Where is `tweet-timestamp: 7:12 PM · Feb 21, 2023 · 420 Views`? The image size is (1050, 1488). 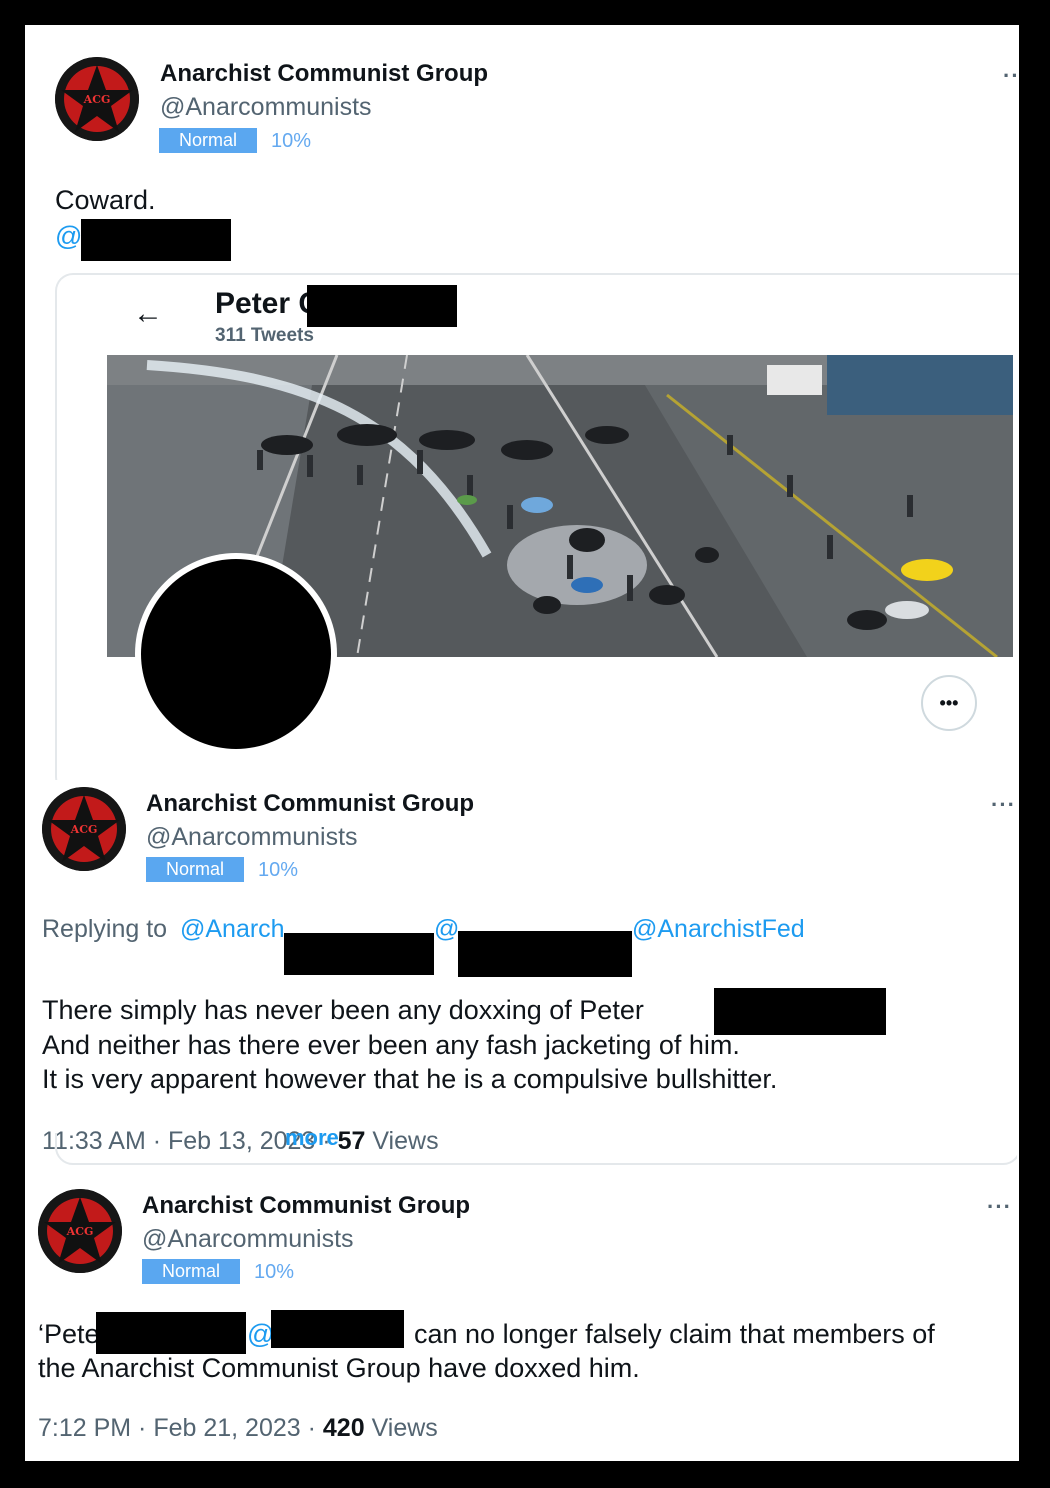 tweet-timestamp: 7:12 PM · Feb 21, 2023 · 420 Views is located at coordinates (238, 1428).